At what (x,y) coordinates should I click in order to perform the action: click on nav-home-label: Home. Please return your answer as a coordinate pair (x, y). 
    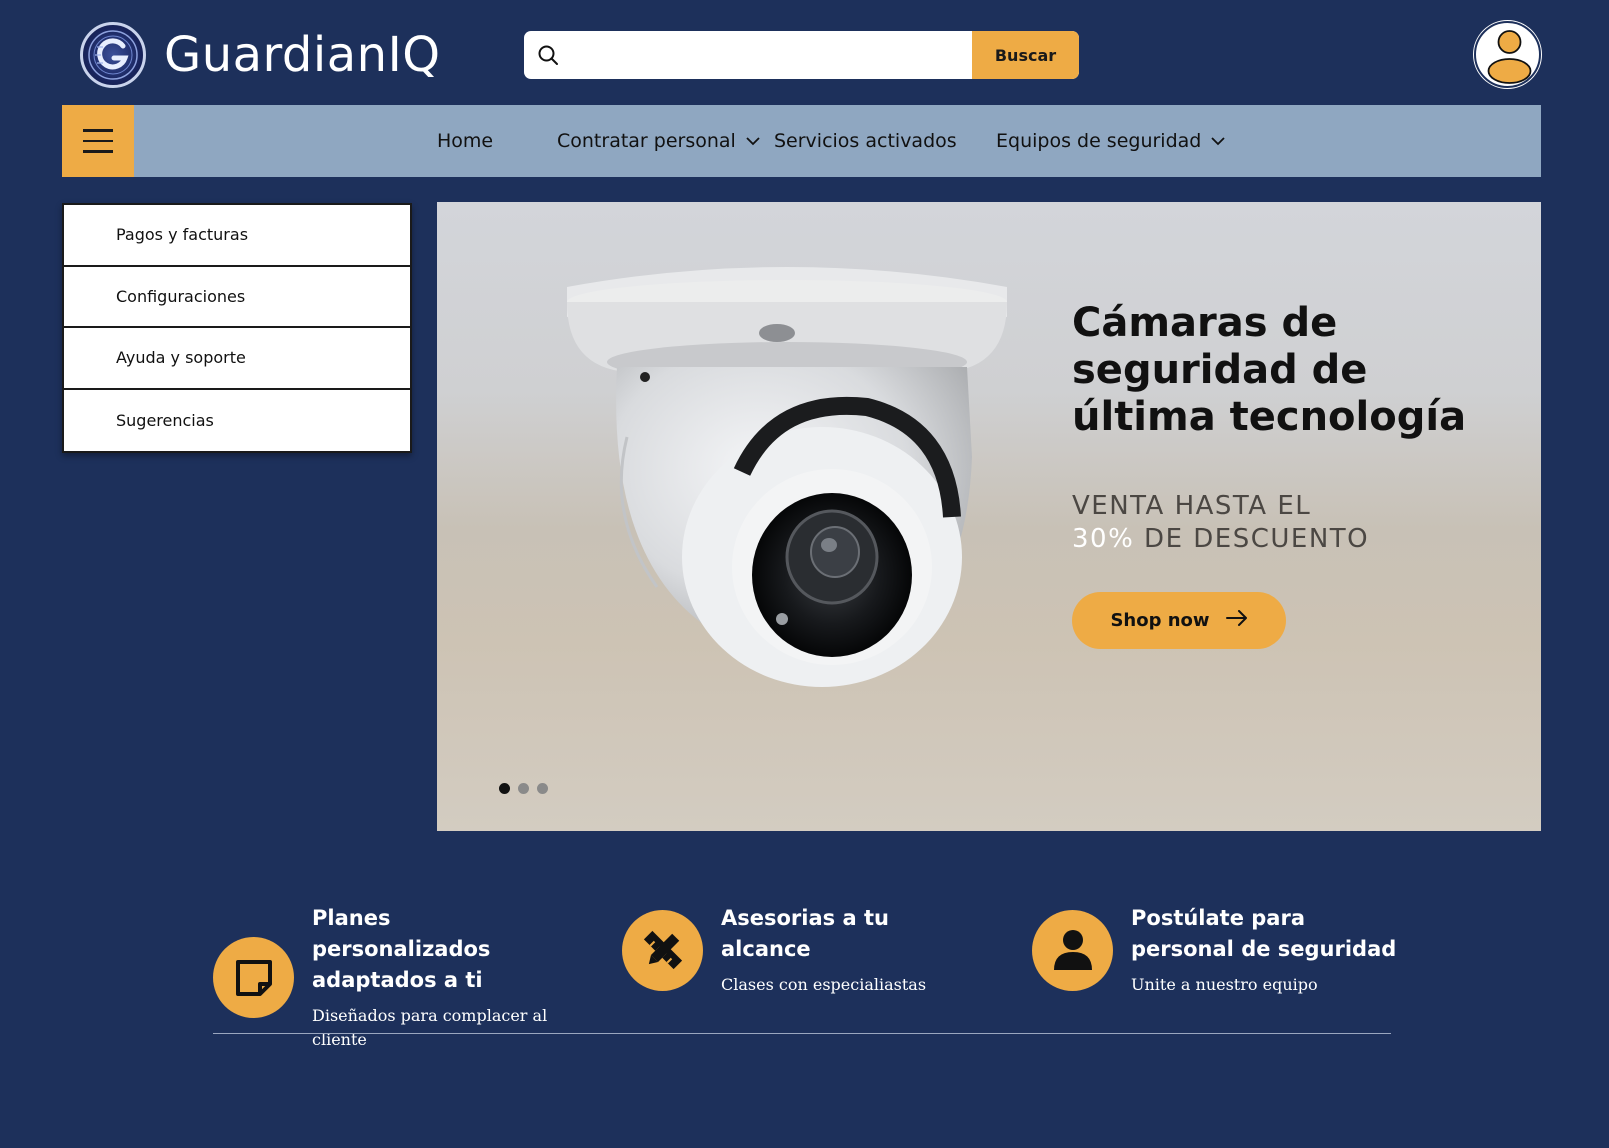
    Looking at the image, I should click on (465, 141).